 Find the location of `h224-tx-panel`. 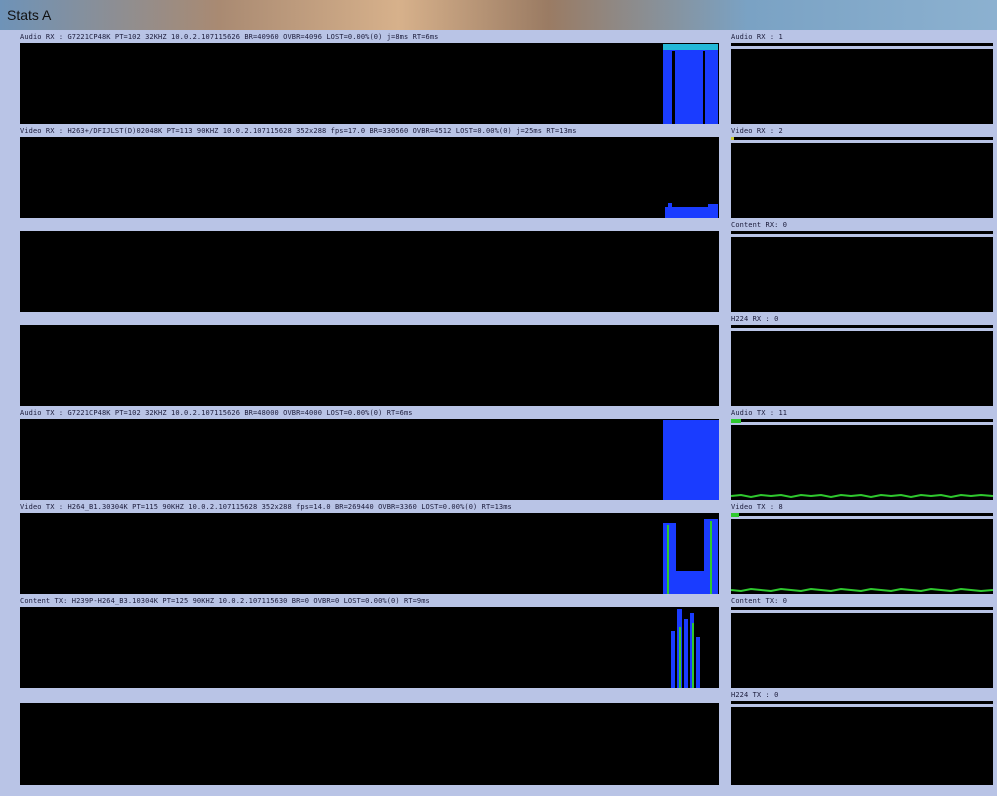

h224-tx-panel is located at coordinates (369, 737).